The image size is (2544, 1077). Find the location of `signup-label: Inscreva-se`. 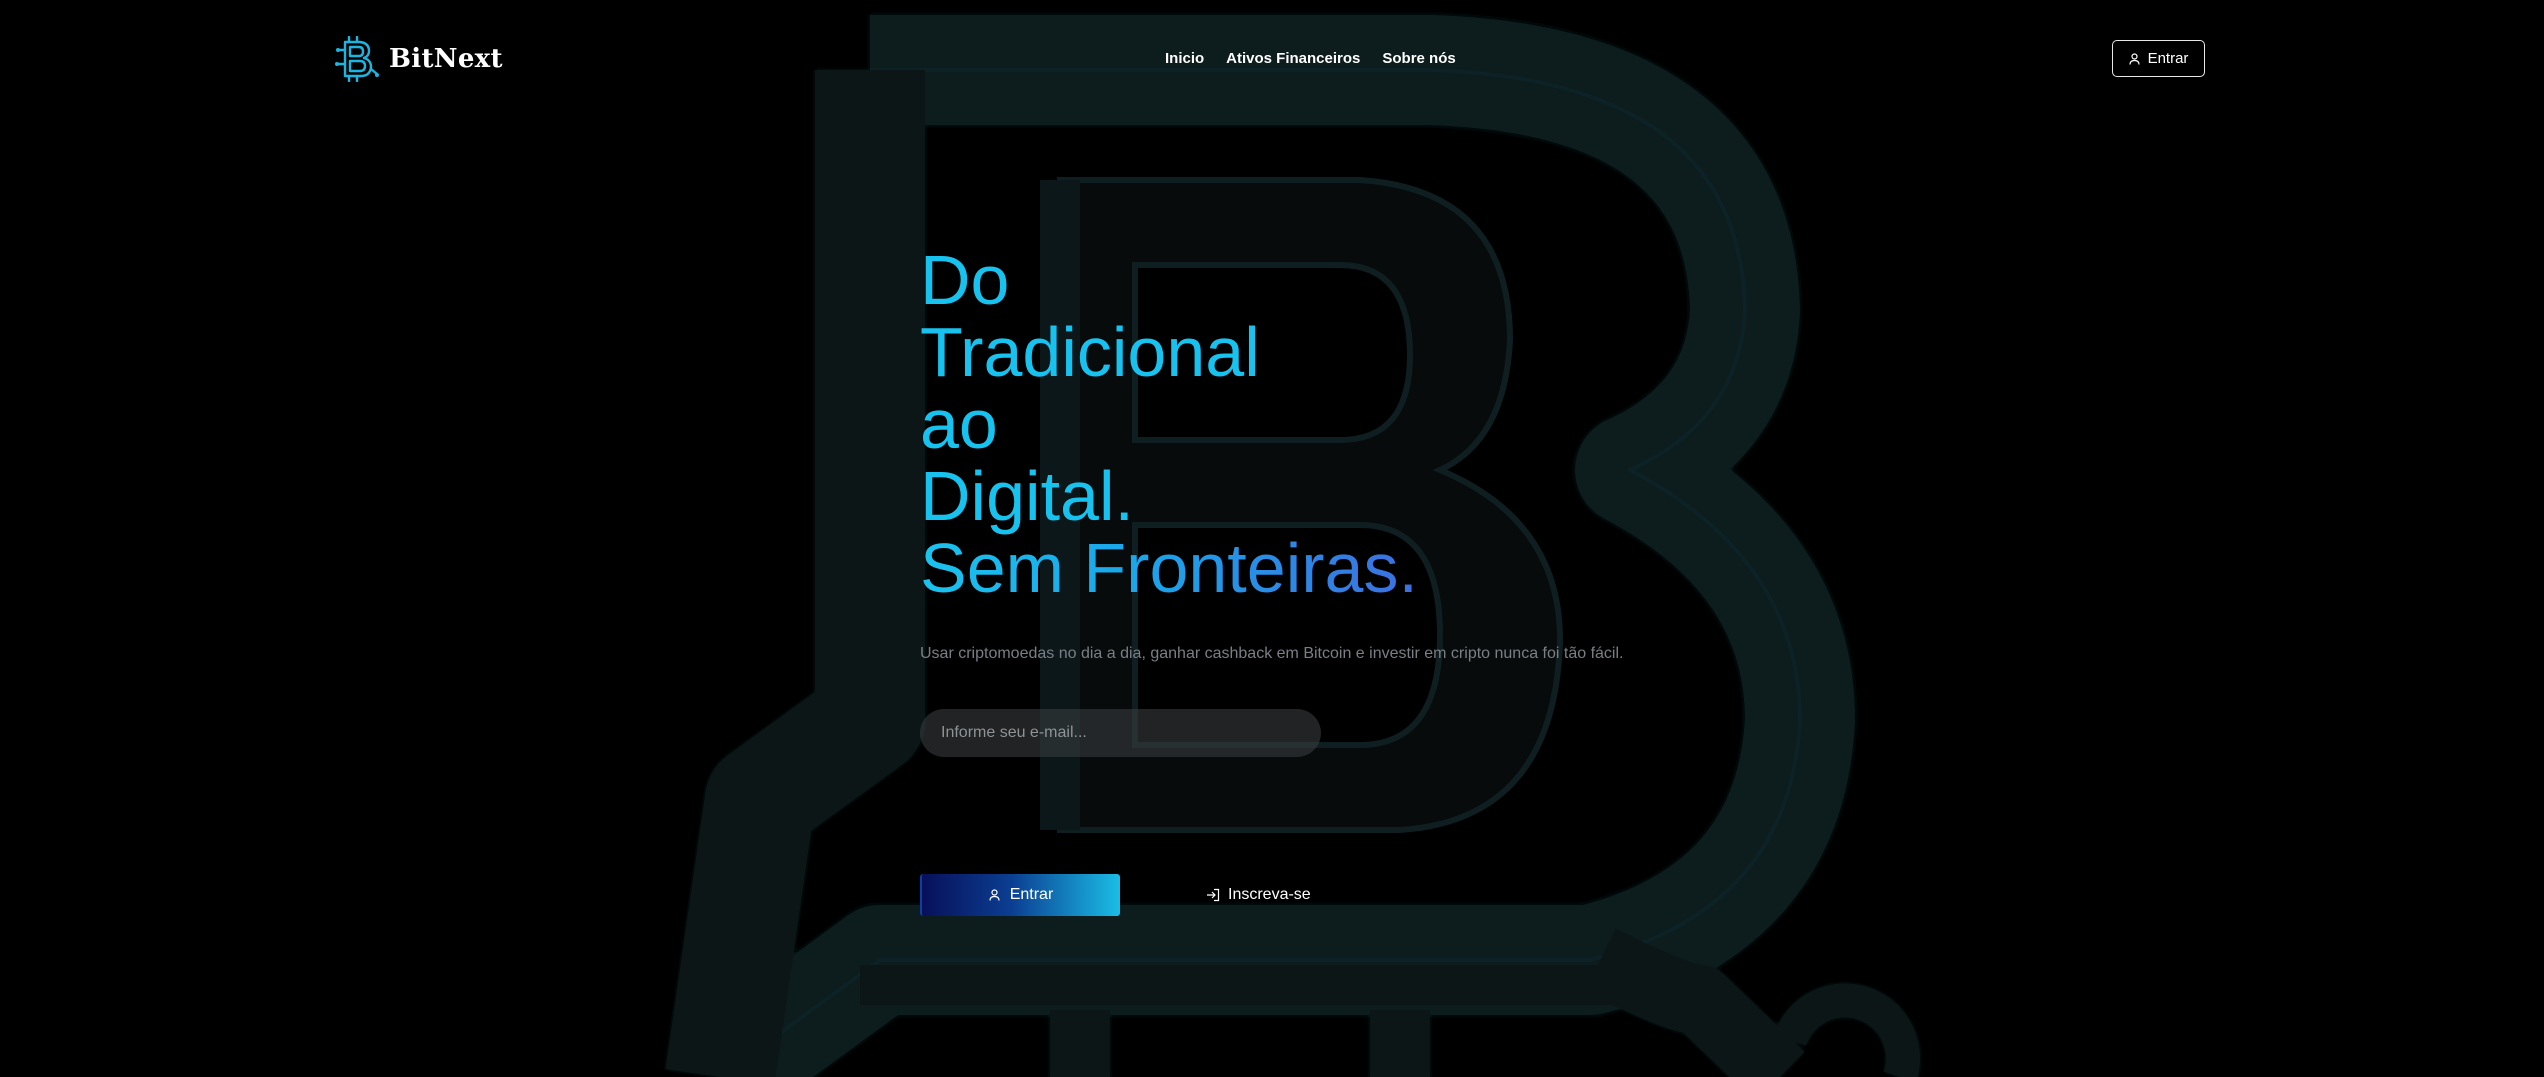

signup-label: Inscreva-se is located at coordinates (1269, 894).